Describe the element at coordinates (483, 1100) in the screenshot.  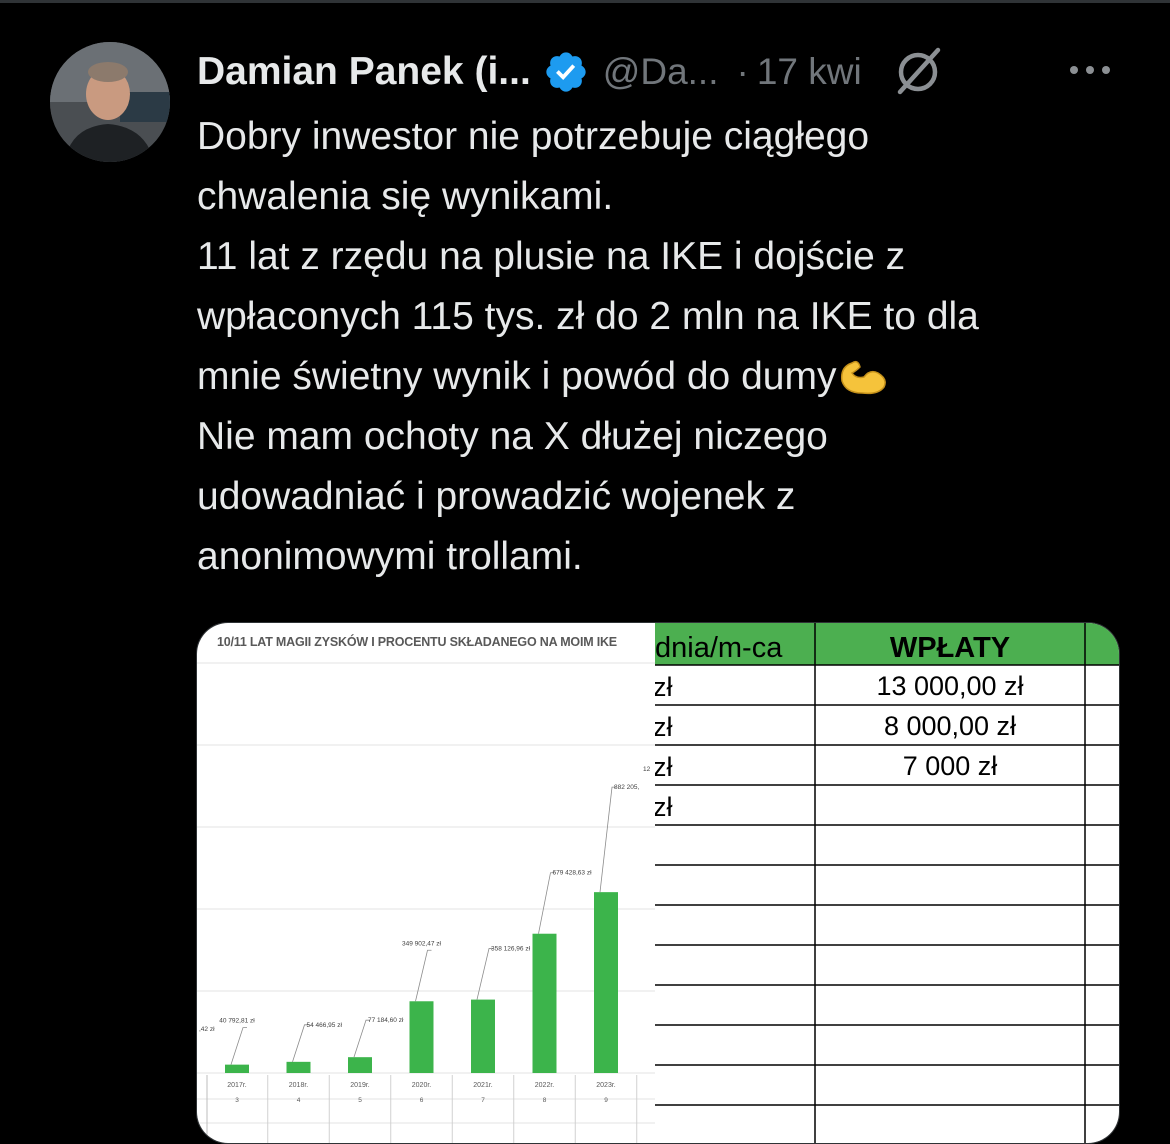
I see `x-sub-label: 7` at that location.